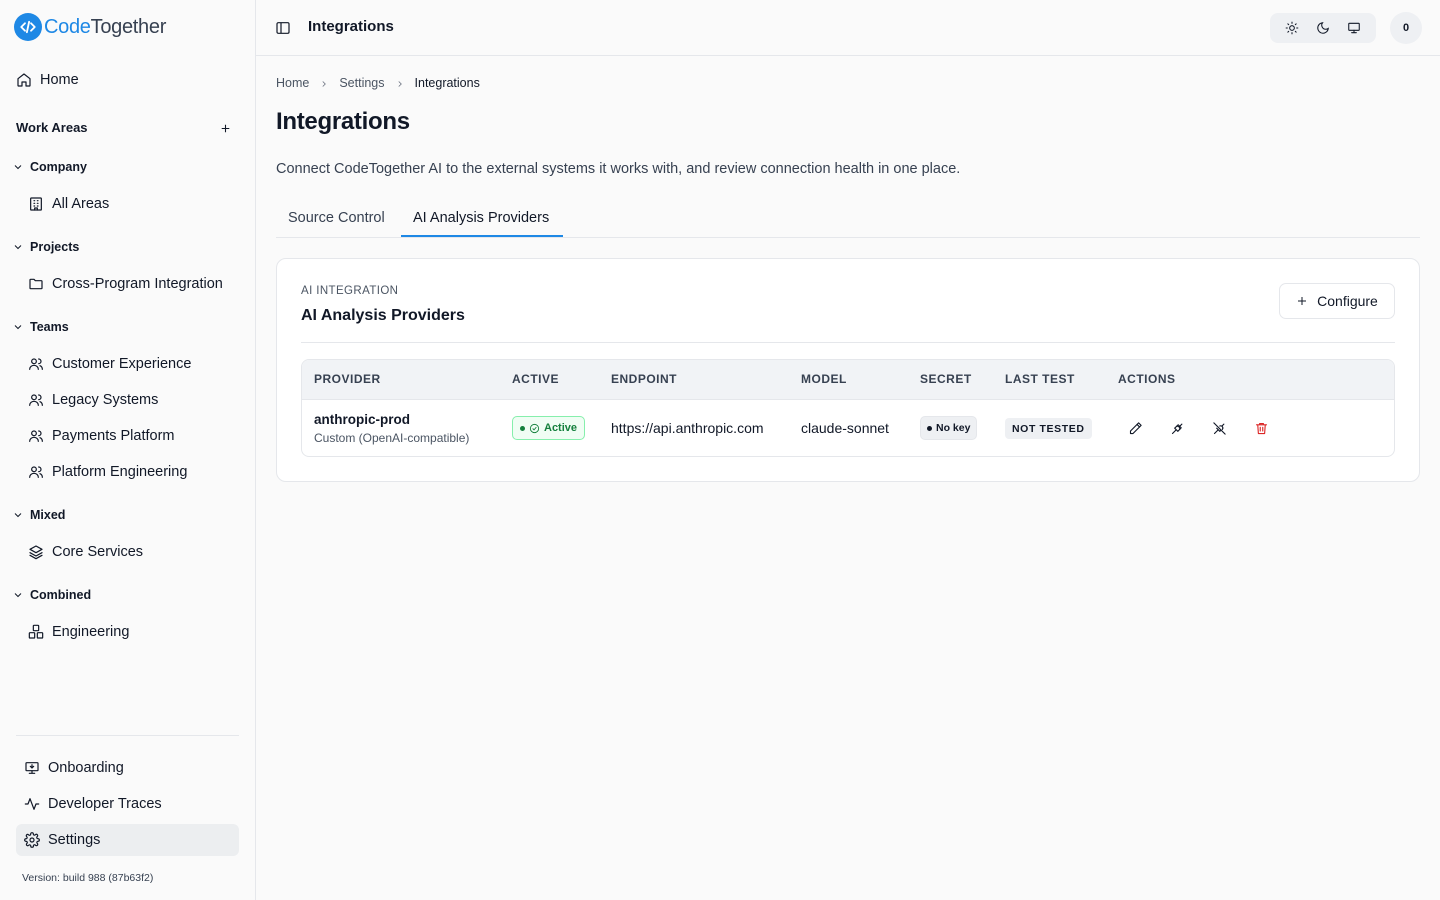 This screenshot has width=1440, height=900. I want to click on add-work-area-button, so click(225, 128).